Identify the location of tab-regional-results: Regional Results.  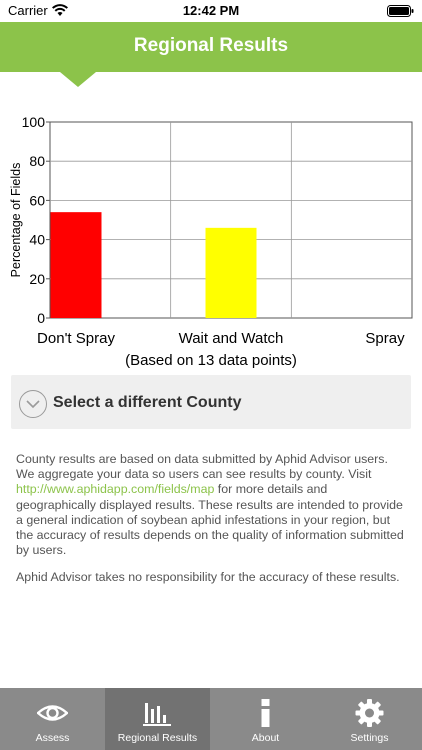
(157, 719).